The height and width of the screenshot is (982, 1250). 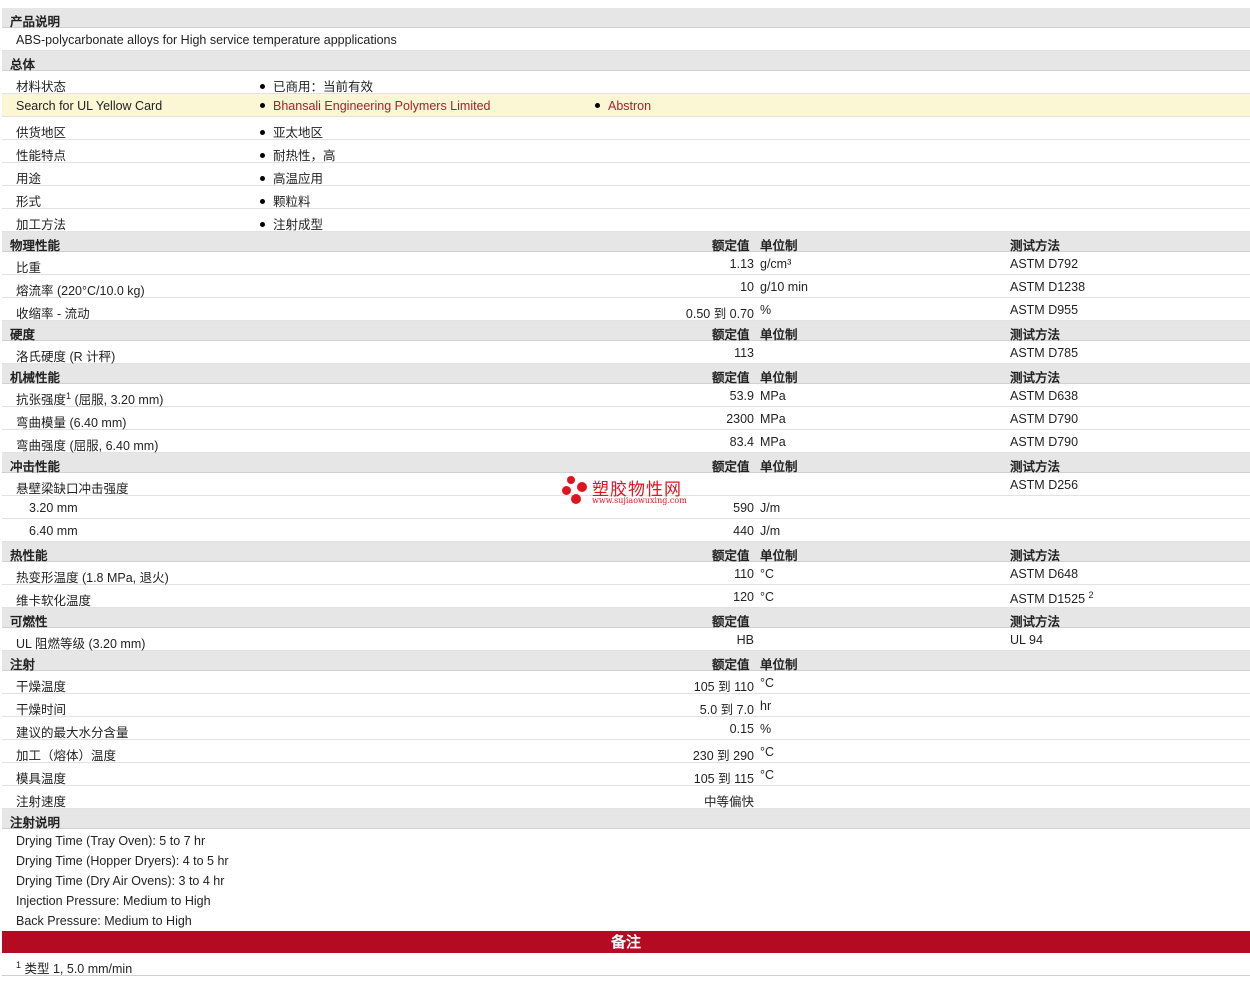 What do you see at coordinates (626, 573) in the screenshot?
I see `property-row: 热变形温度 (1.8 MPa, 退火) 110 °C ASTM D648` at bounding box center [626, 573].